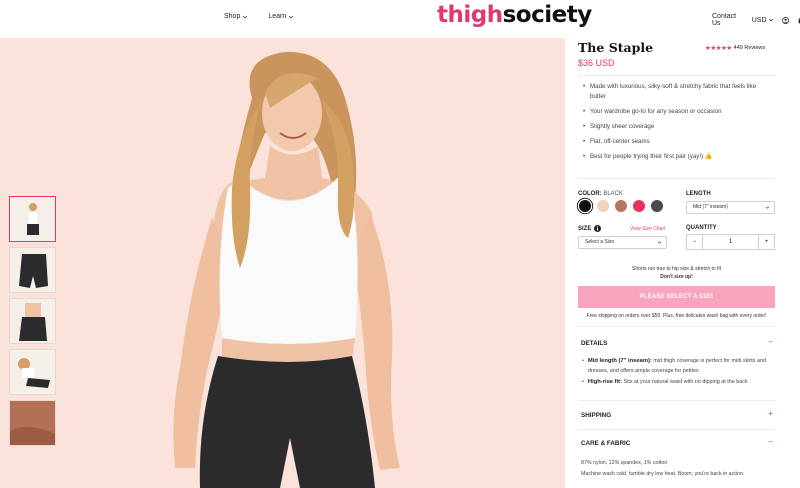  What do you see at coordinates (596, 415) in the screenshot?
I see `shipping-accordion-title: SHIPPING` at bounding box center [596, 415].